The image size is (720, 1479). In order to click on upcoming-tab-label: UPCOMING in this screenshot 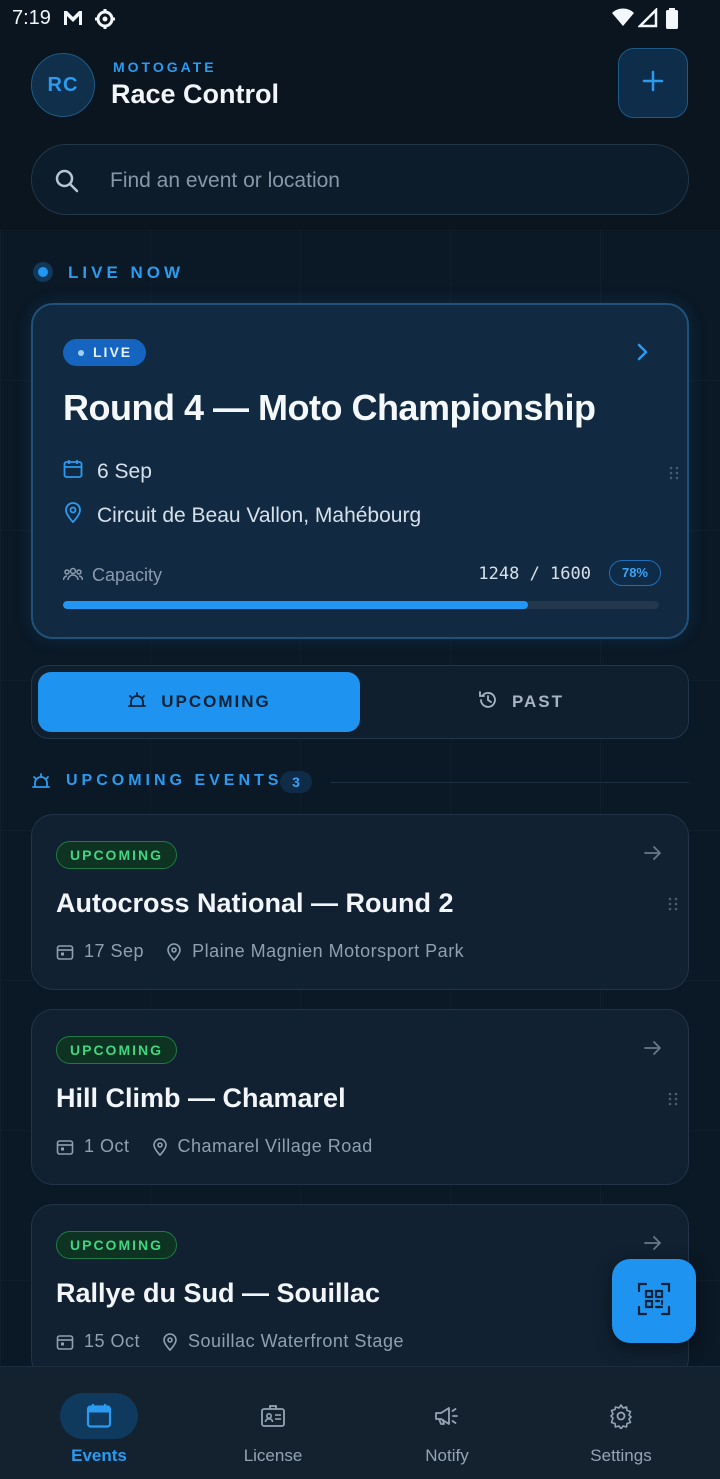, I will do `click(216, 701)`.